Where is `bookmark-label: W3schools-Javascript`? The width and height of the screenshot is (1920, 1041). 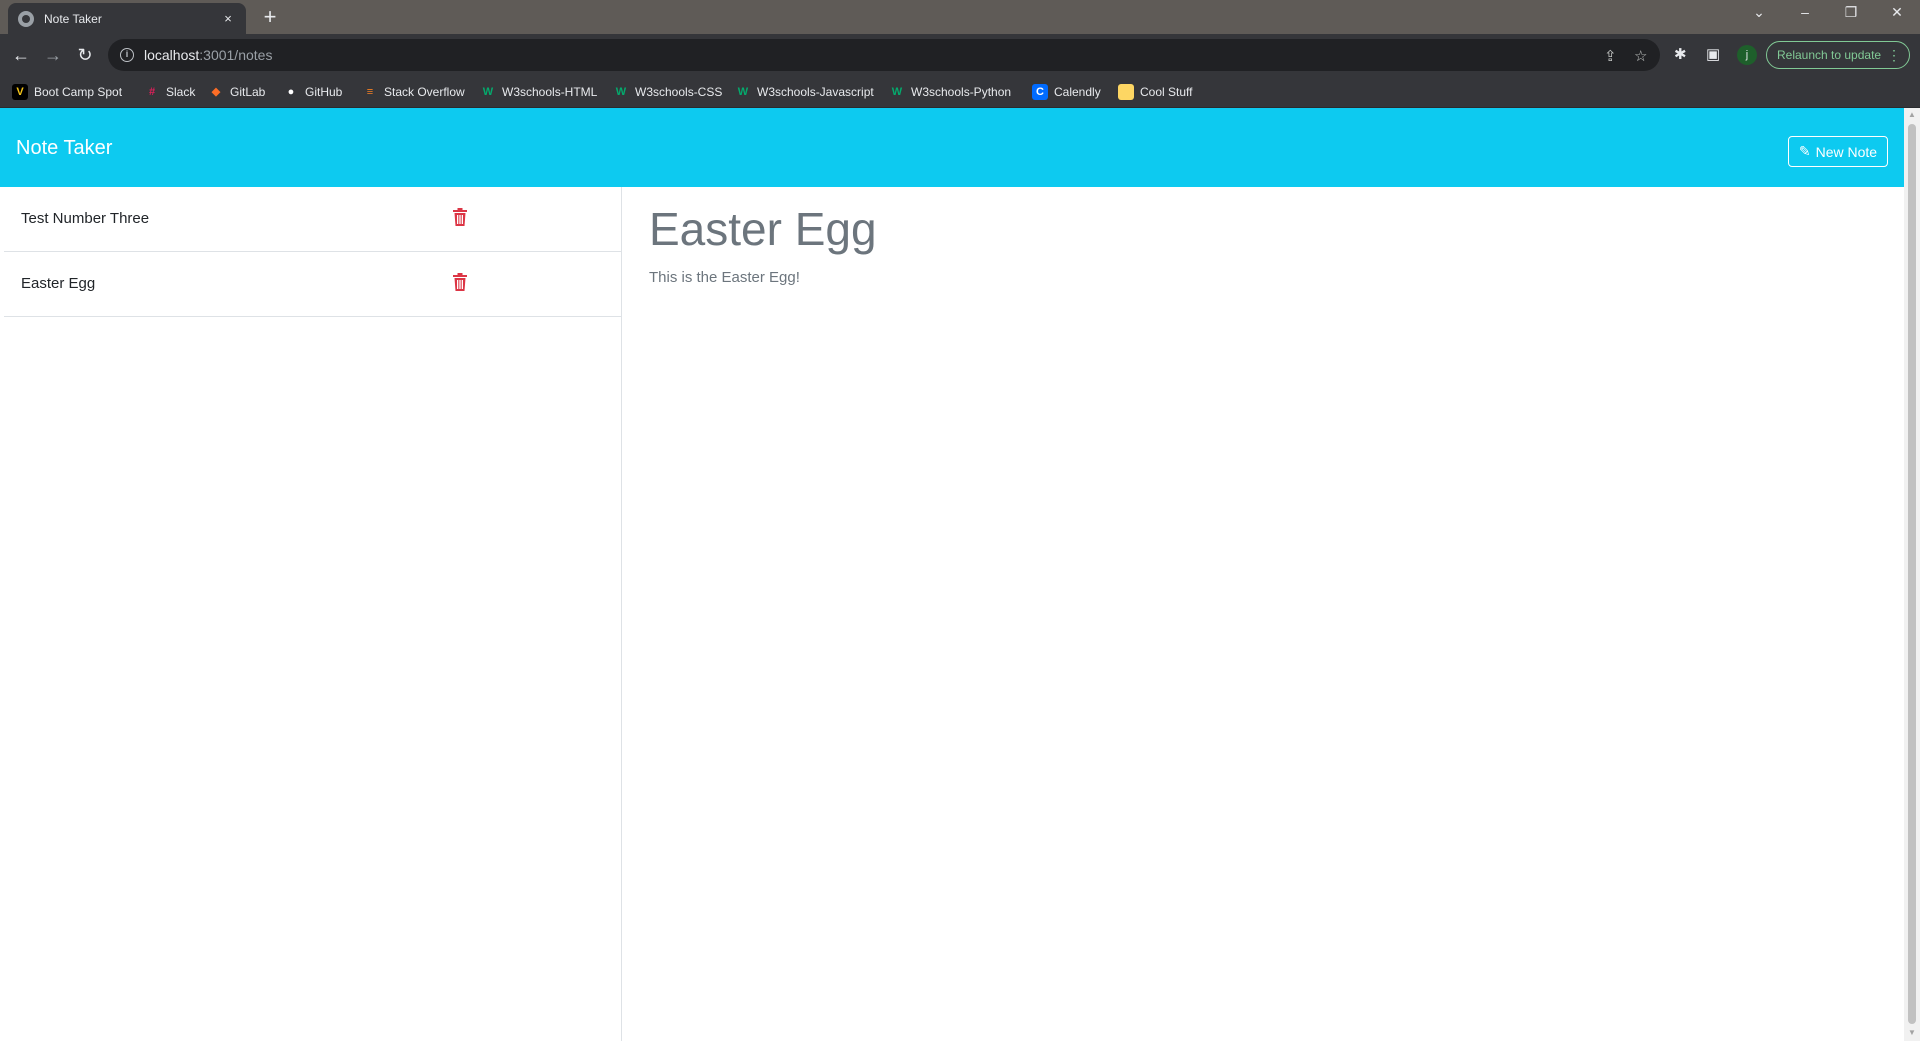 bookmark-label: W3schools-Javascript is located at coordinates (815, 92).